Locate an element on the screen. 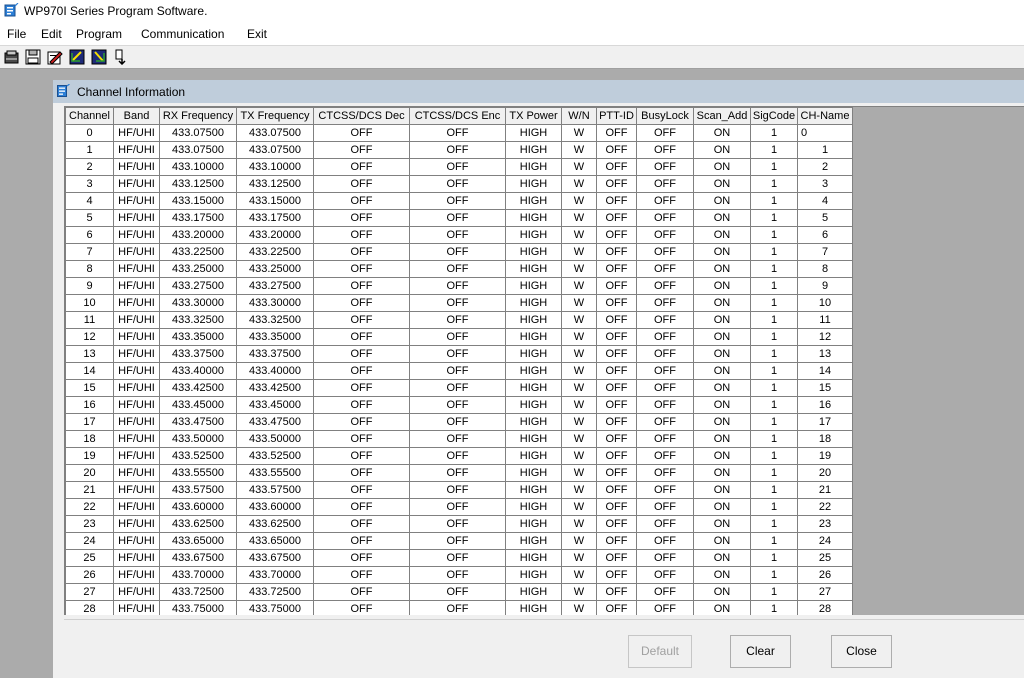 The width and height of the screenshot is (1024, 678). table-cell: 12 is located at coordinates (825, 337).